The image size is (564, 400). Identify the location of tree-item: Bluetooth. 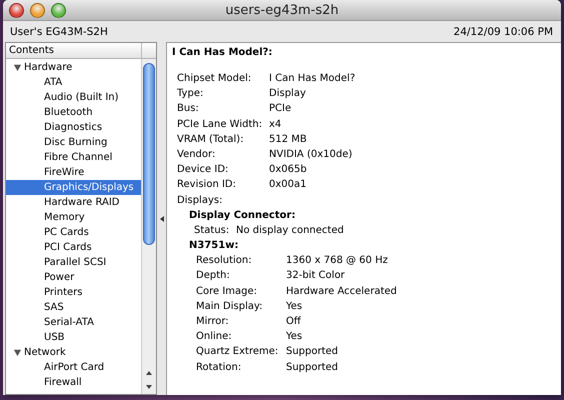
(73, 112).